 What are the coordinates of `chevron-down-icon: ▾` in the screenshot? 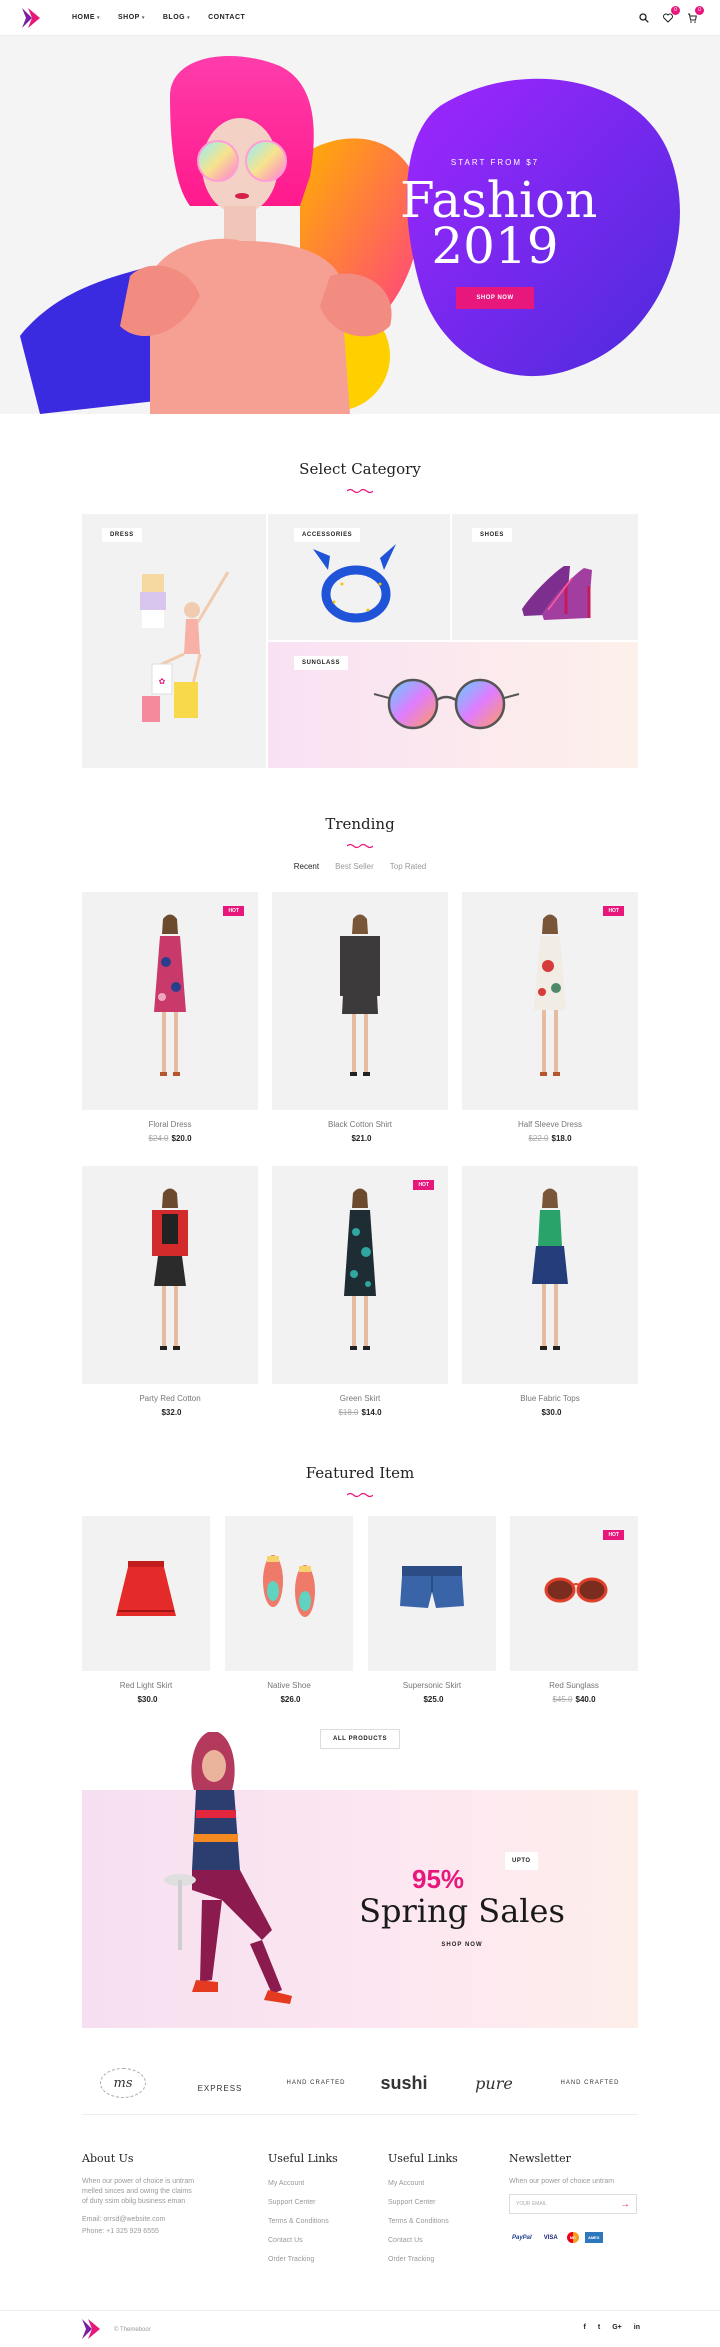 It's located at (143, 17).